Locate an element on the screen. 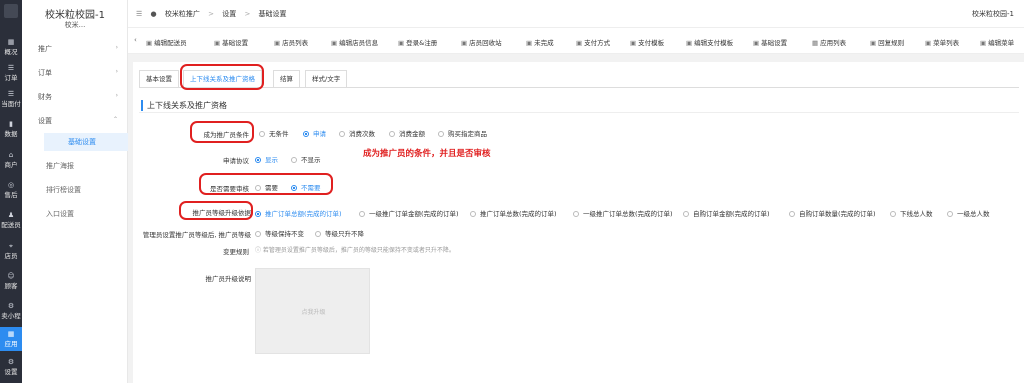 This screenshot has width=1024, height=383. radio-show: 显示 is located at coordinates (266, 159).